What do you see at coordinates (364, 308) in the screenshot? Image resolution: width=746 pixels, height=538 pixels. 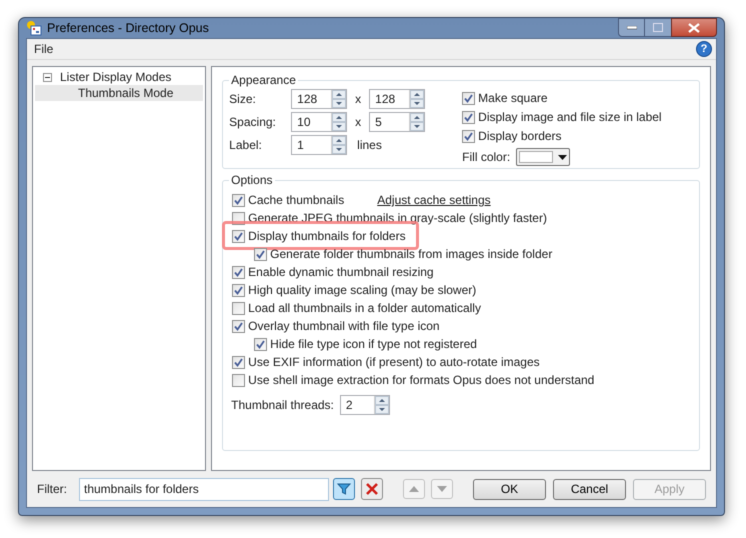 I see `checkbox-label: Load all thumbnails in a folder automatically` at bounding box center [364, 308].